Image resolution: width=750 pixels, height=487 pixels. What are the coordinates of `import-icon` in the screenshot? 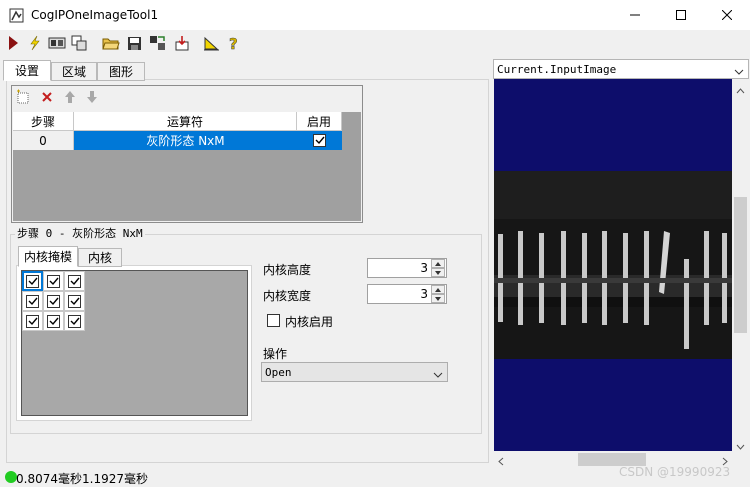 It's located at (181, 43).